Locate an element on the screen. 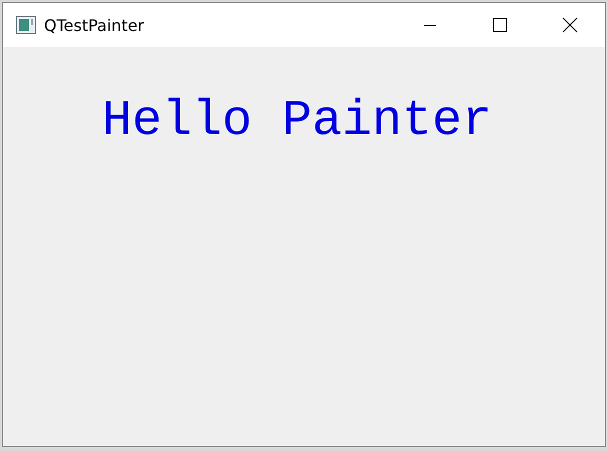 Image resolution: width=608 pixels, height=451 pixels. painted-text: Hello Painter is located at coordinates (297, 121).